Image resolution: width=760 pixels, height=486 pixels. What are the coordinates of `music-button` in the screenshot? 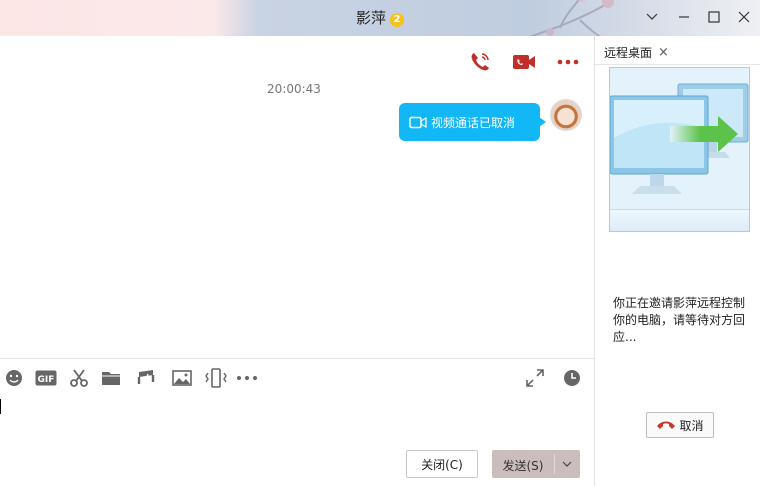 It's located at (146, 378).